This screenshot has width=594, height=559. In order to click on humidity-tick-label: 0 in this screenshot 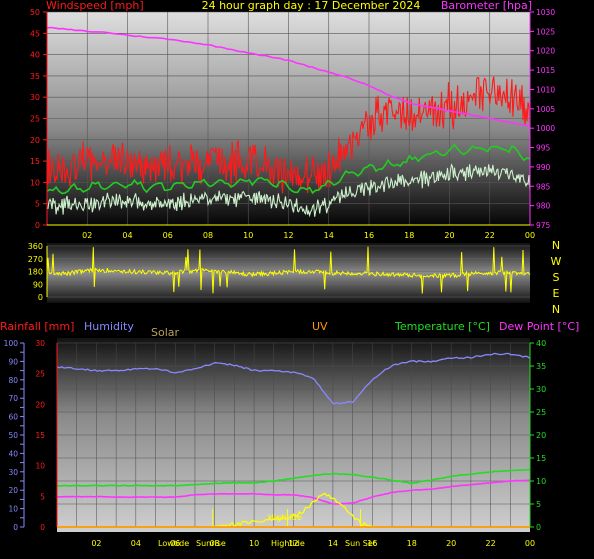, I will do `click(15, 527)`.